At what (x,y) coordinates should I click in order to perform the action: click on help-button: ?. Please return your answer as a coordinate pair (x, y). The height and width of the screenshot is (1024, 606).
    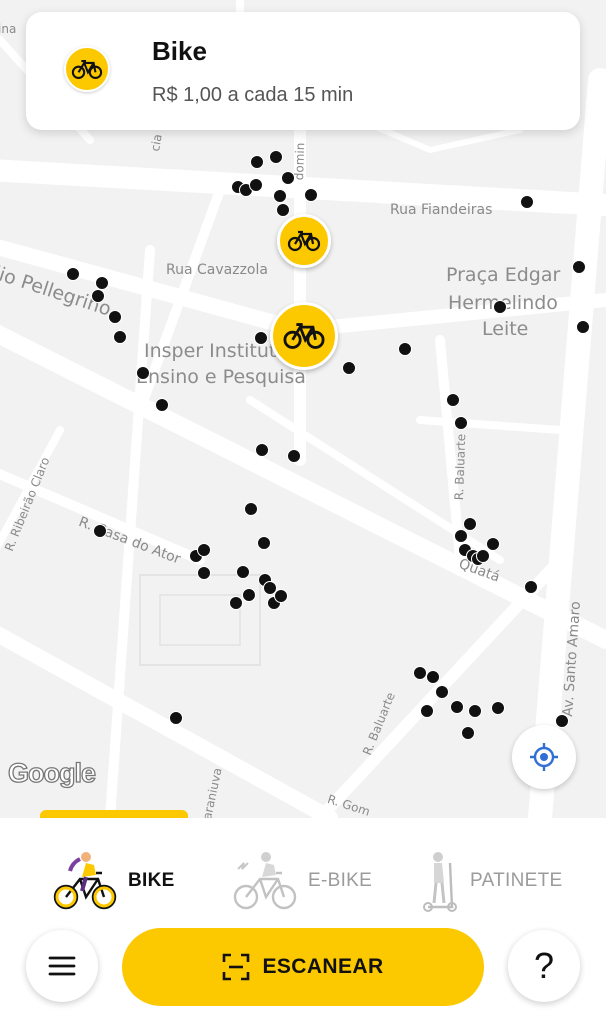
    Looking at the image, I should click on (544, 966).